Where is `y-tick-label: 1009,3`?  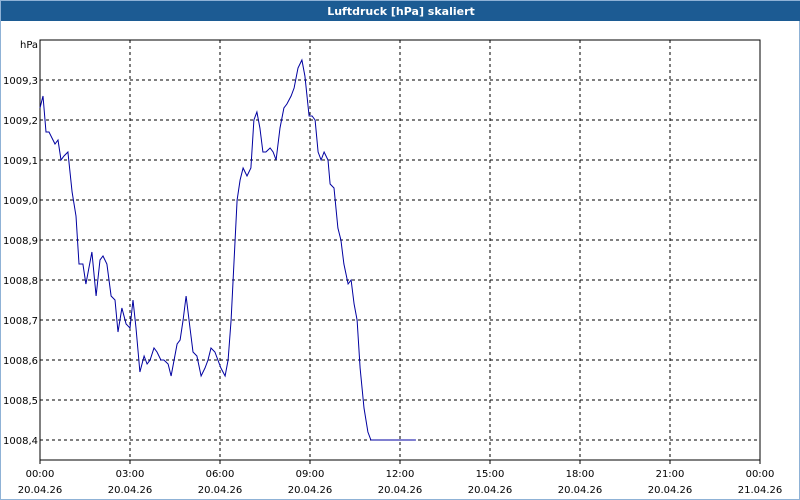
y-tick-label: 1009,3 is located at coordinates (20, 81).